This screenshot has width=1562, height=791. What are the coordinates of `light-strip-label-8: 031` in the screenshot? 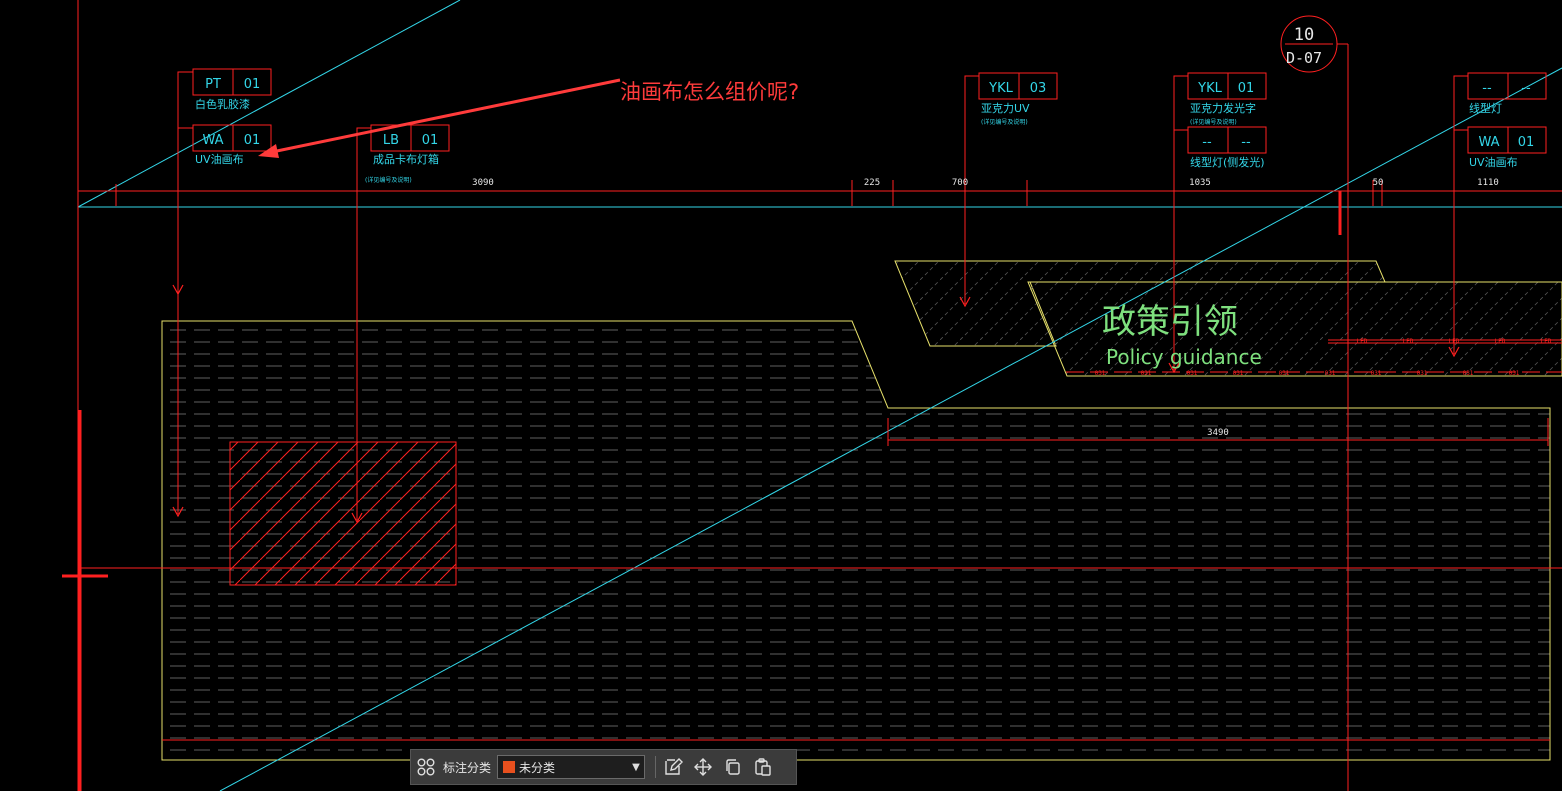 It's located at (1422, 373).